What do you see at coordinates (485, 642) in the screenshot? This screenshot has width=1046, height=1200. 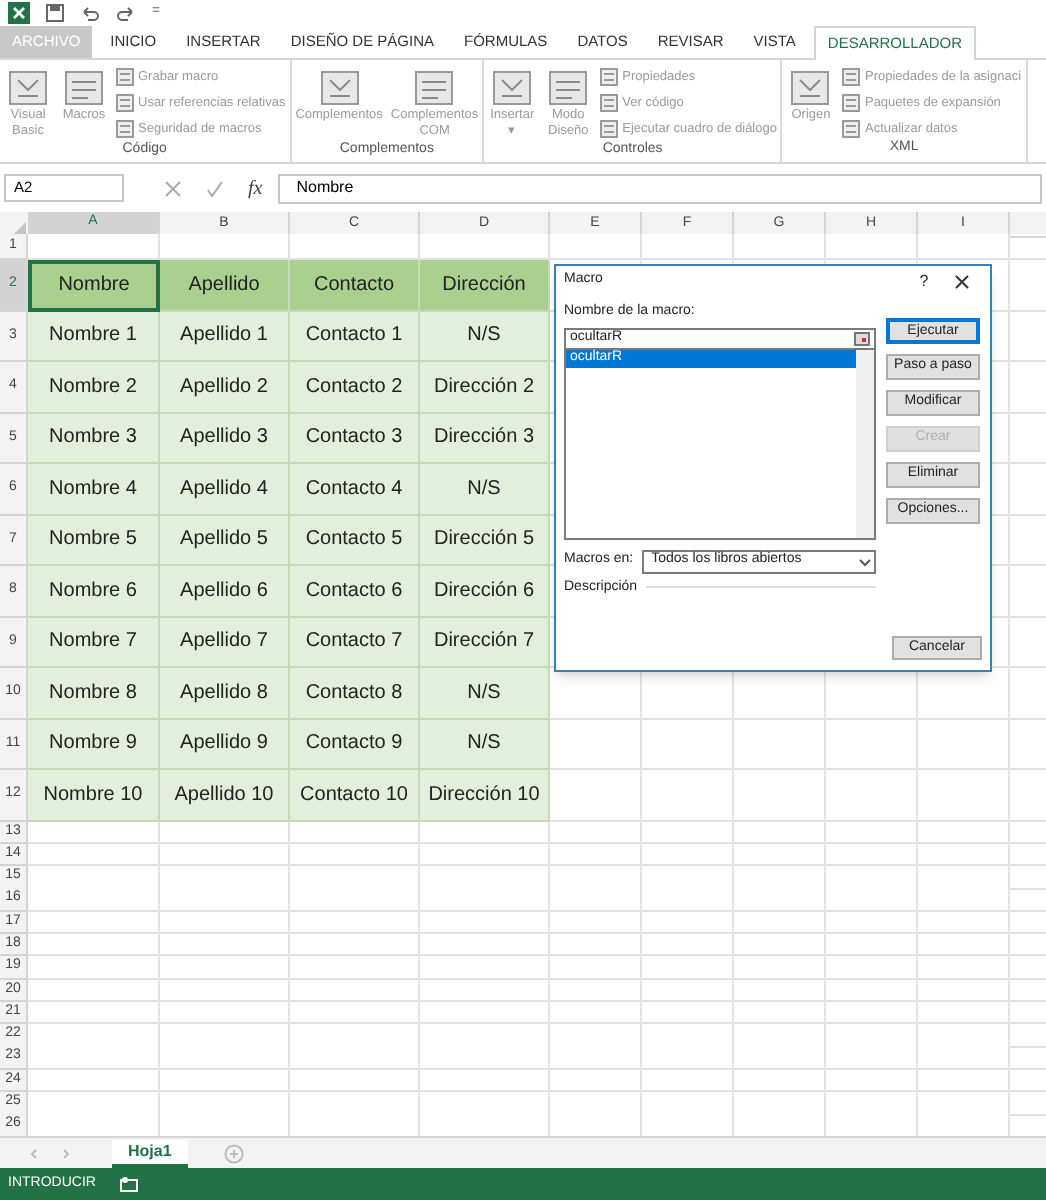 I see `table-cell: Dirección 7` at bounding box center [485, 642].